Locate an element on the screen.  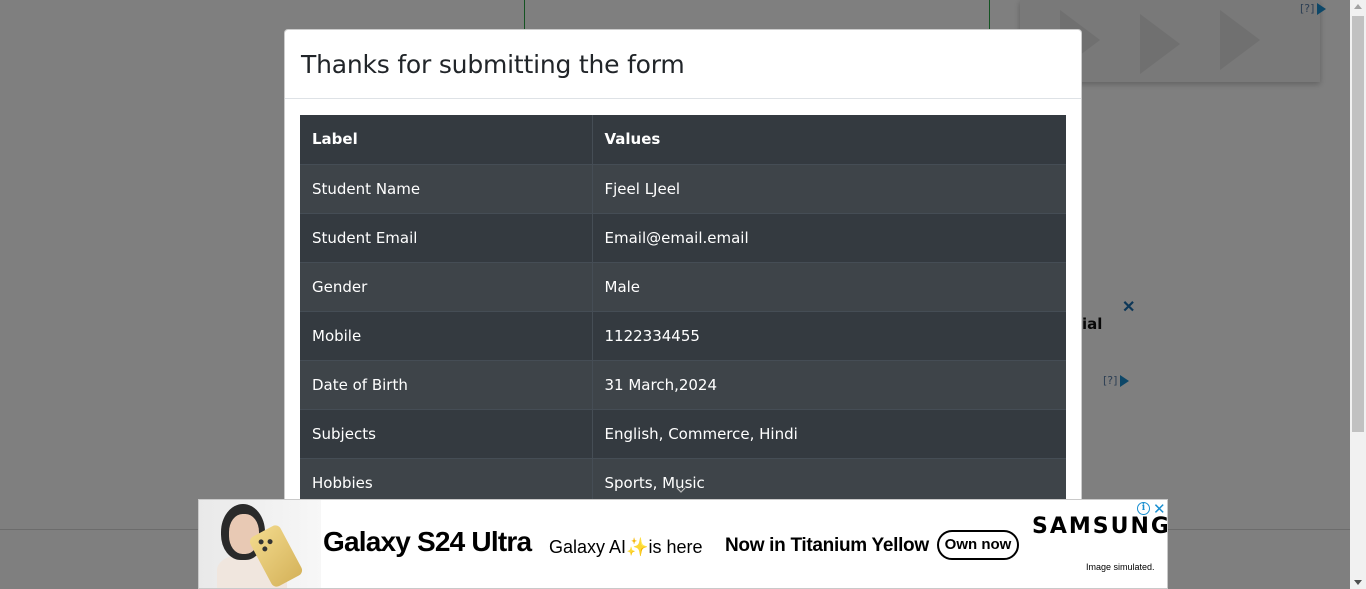
scrollbar-thumb is located at coordinates (1358, 224).